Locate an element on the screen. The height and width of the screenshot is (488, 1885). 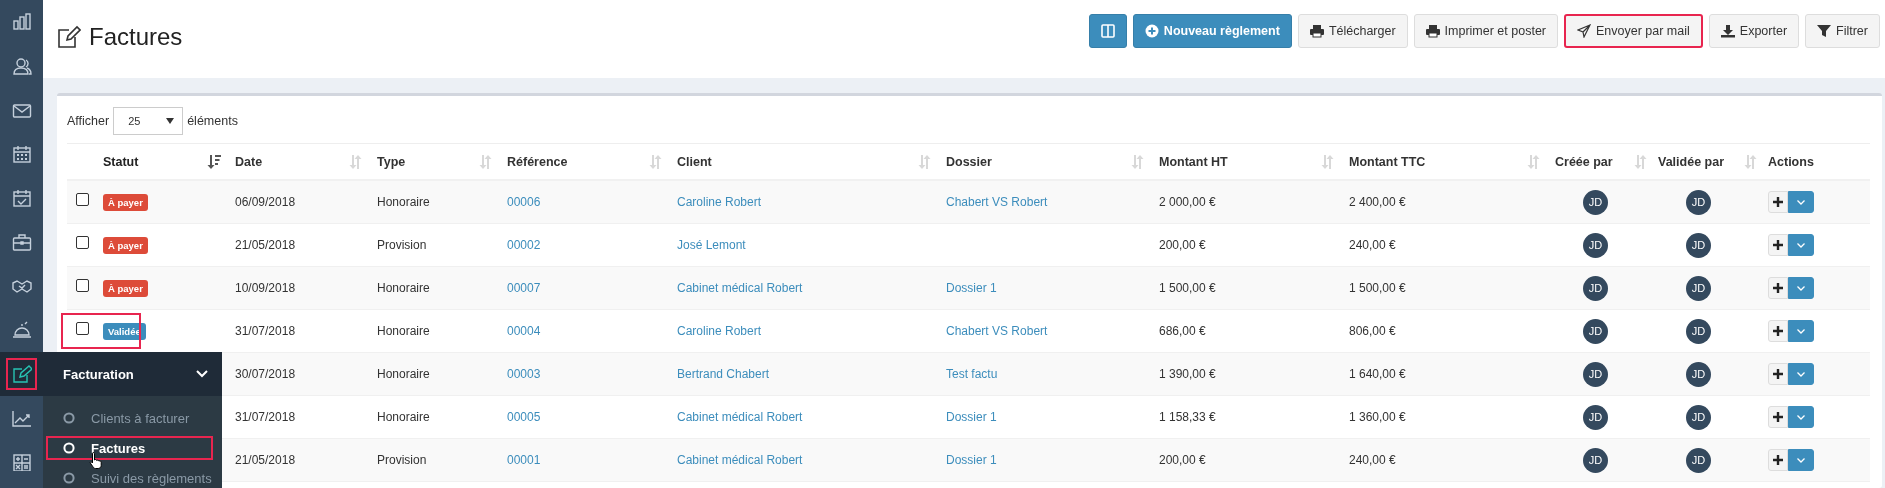
table-cell: 1 158,33 € is located at coordinates (1187, 417).